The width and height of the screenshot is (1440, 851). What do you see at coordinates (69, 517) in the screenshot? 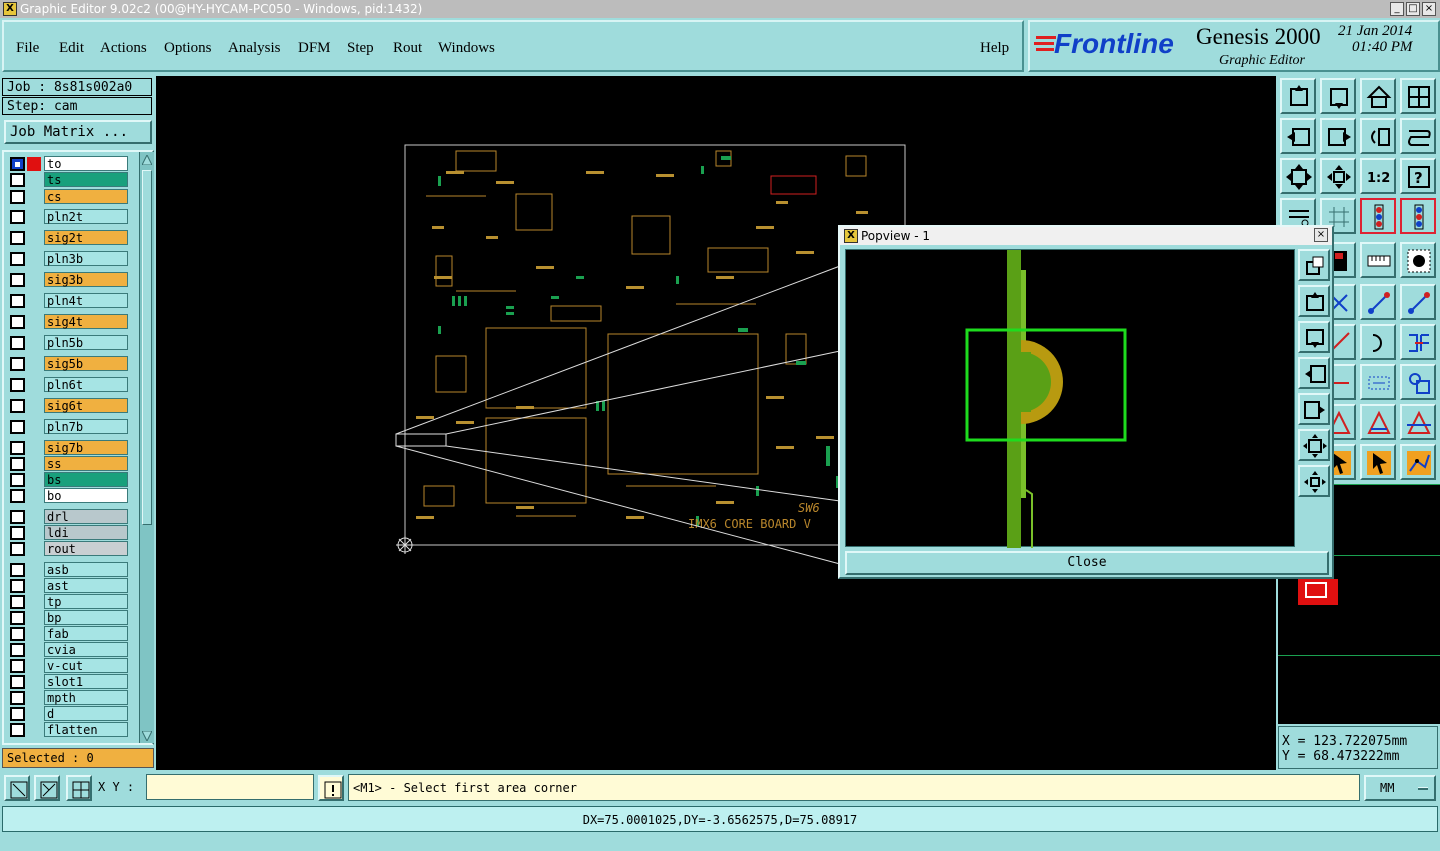
I see `layer-row-drl: drl` at bounding box center [69, 517].